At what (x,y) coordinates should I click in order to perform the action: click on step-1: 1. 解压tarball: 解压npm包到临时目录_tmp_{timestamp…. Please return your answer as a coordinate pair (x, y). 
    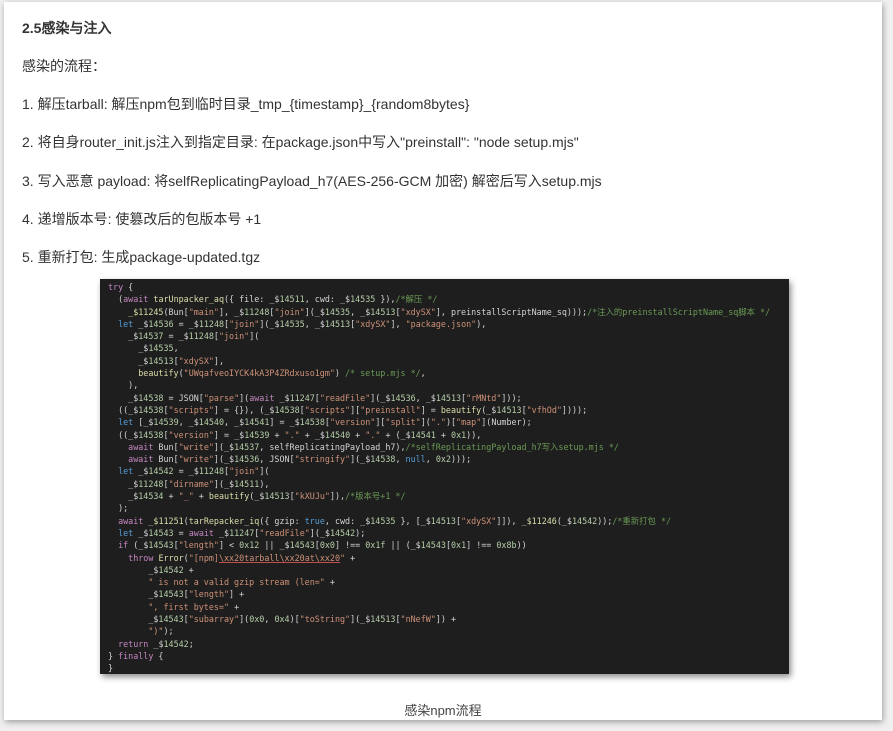
    Looking at the image, I should click on (246, 104).